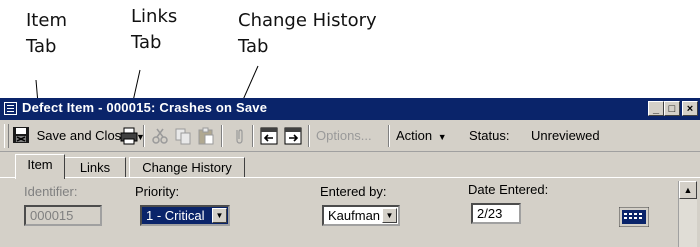  Describe the element at coordinates (353, 191) in the screenshot. I see `entered-by-label: Entered by:` at that location.